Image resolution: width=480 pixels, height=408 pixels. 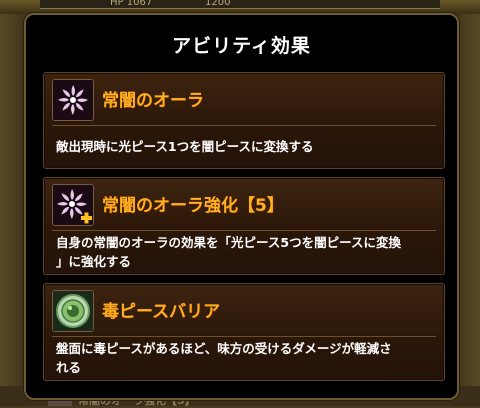 I want to click on background-status-bar: HP 1067 1200, so click(x=240, y=7).